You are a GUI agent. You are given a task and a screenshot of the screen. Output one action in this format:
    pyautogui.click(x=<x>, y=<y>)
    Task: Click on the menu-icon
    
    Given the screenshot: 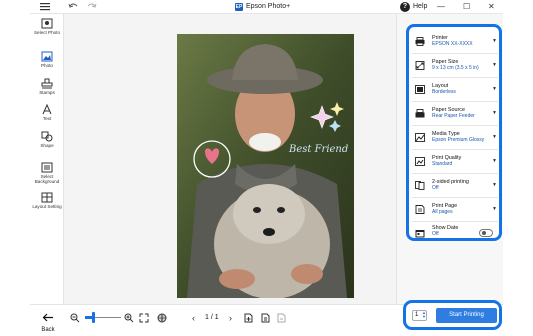 What is the action you would take?
    pyautogui.click(x=45, y=7)
    